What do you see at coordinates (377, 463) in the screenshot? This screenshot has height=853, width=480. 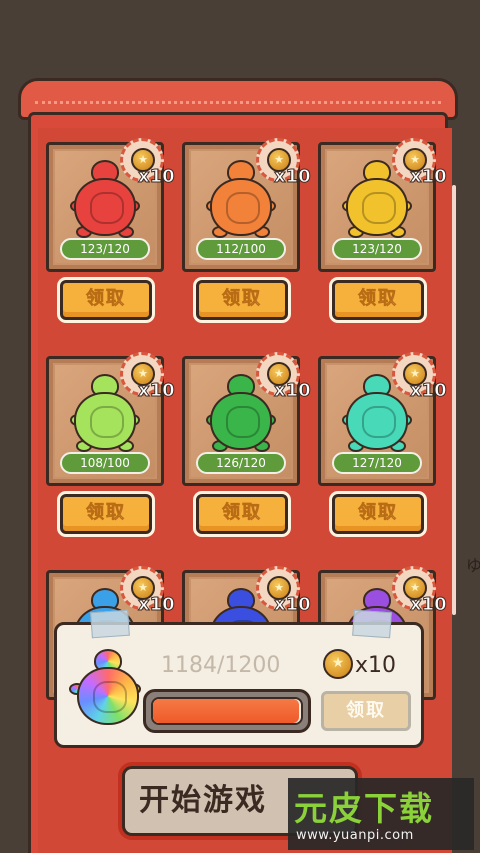 I see `slot-count: 127/120` at bounding box center [377, 463].